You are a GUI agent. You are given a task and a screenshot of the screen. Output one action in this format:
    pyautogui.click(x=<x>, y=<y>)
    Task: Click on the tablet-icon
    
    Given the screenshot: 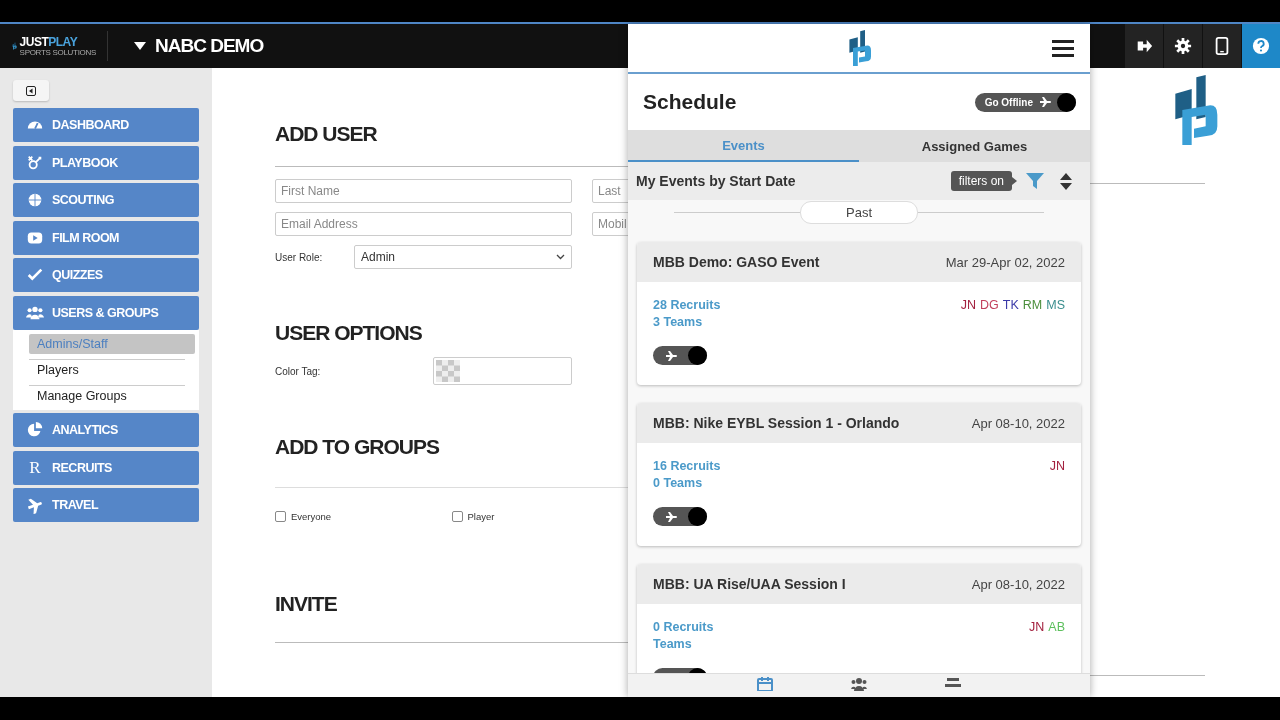 What is the action you would take?
    pyautogui.click(x=1222, y=46)
    